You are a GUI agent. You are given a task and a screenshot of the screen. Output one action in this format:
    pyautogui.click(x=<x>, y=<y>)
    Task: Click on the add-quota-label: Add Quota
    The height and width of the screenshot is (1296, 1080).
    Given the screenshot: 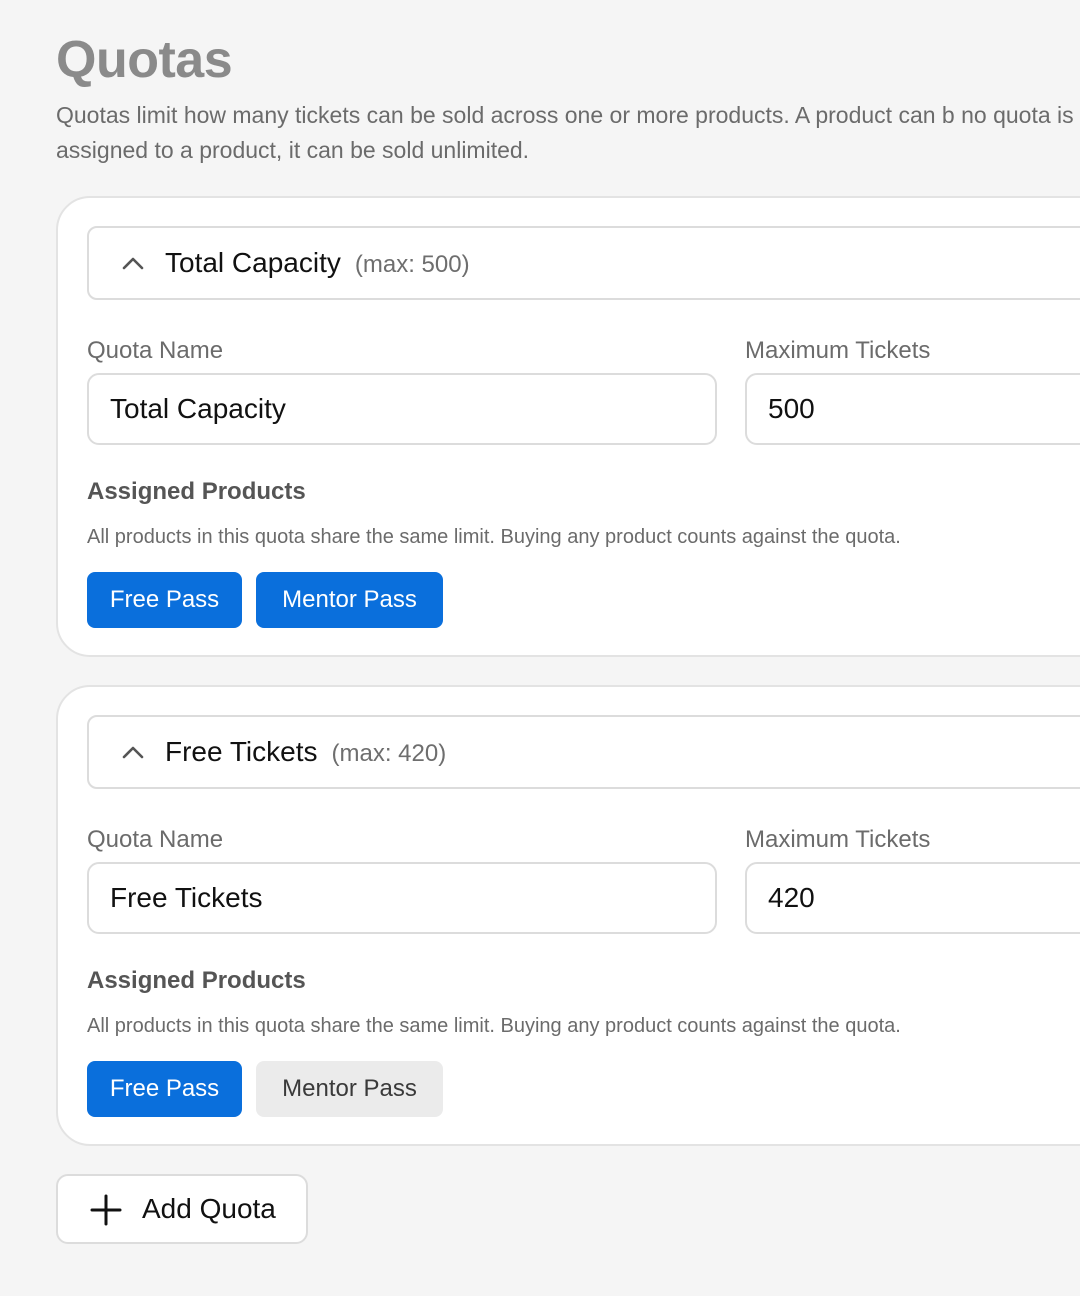 What is the action you would take?
    pyautogui.click(x=209, y=1208)
    